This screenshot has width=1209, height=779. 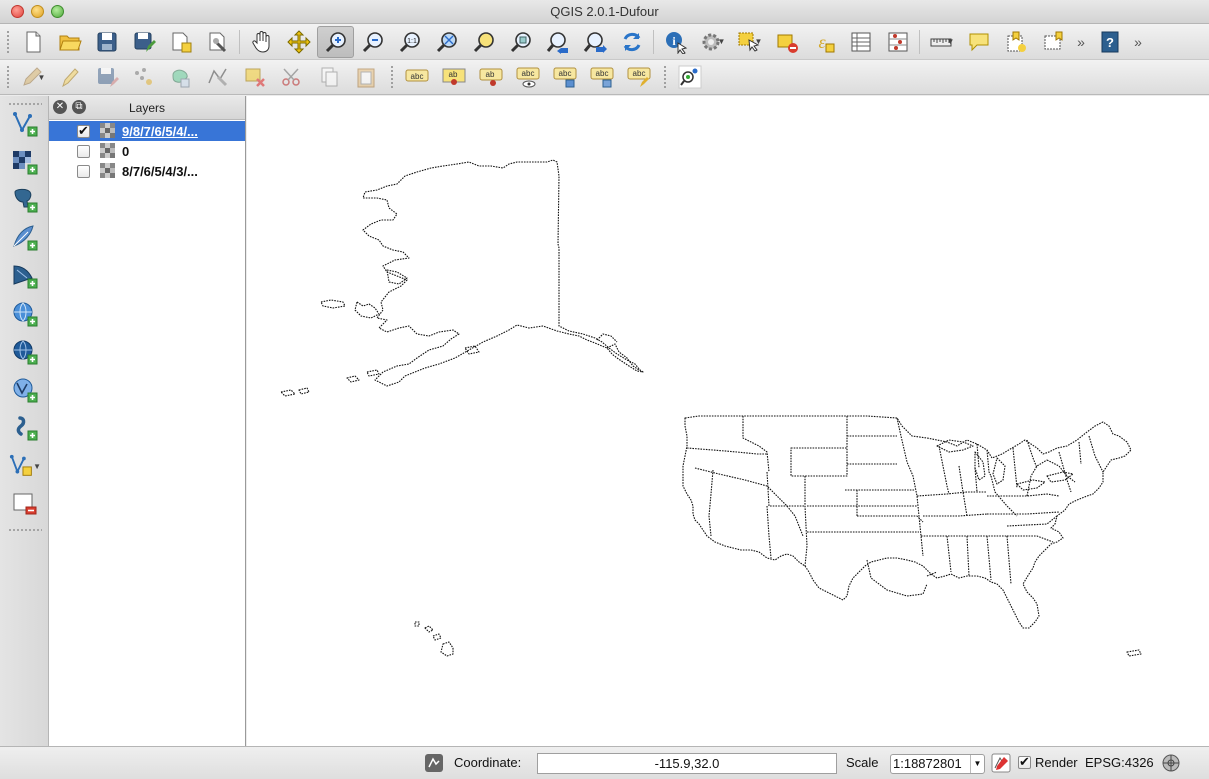 What do you see at coordinates (1171, 763) in the screenshot?
I see `projection-icon` at bounding box center [1171, 763].